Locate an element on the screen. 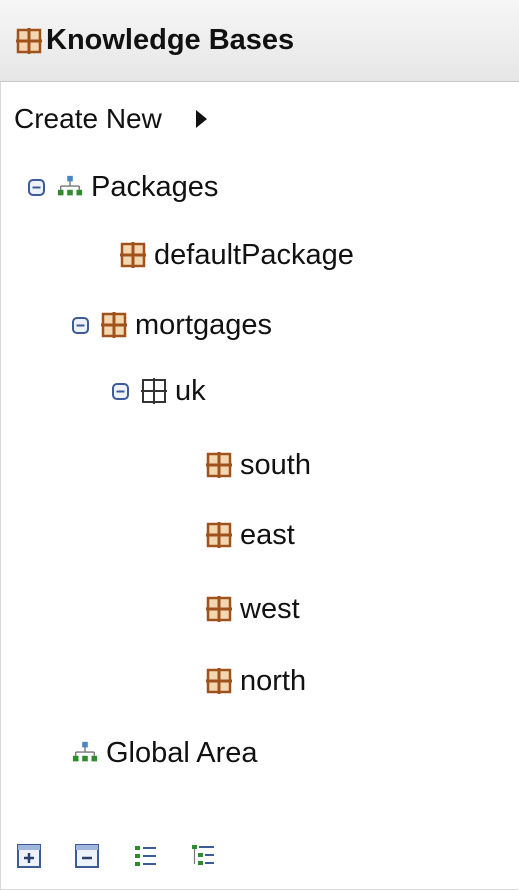 The width and height of the screenshot is (519, 890). arrow-right-icon is located at coordinates (201, 119).